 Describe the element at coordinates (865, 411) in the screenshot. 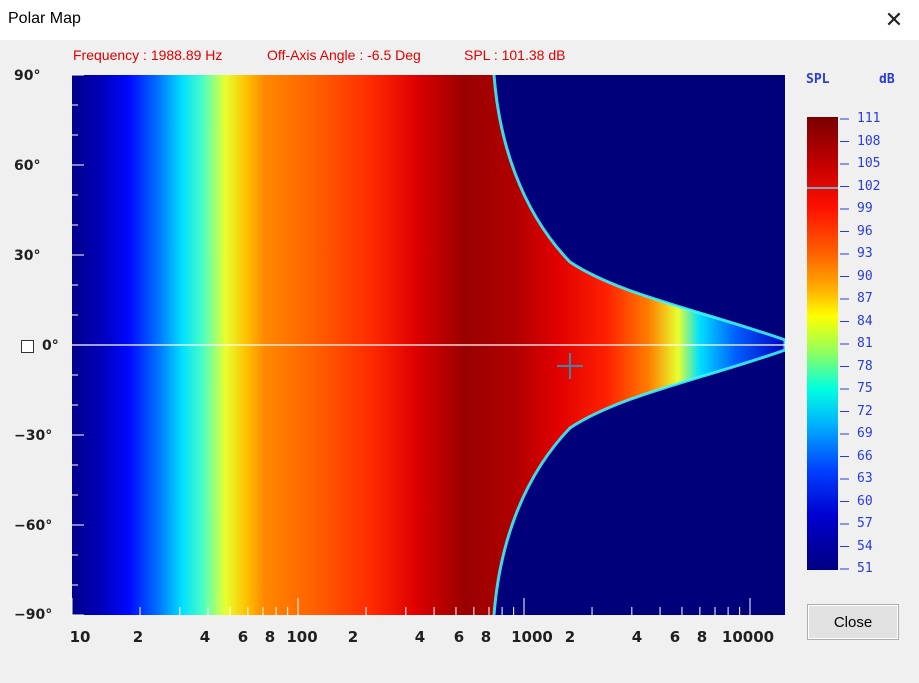

I see `colorbar-tick-label: 72` at that location.